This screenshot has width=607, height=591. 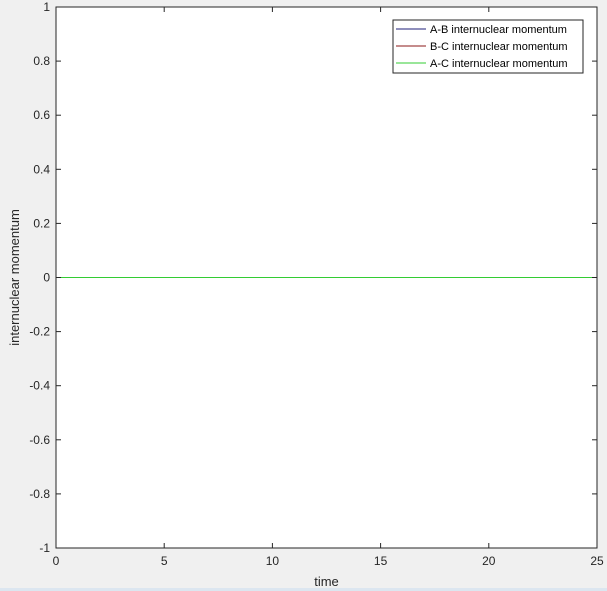 I want to click on y-tick-label: -1, so click(x=44, y=548).